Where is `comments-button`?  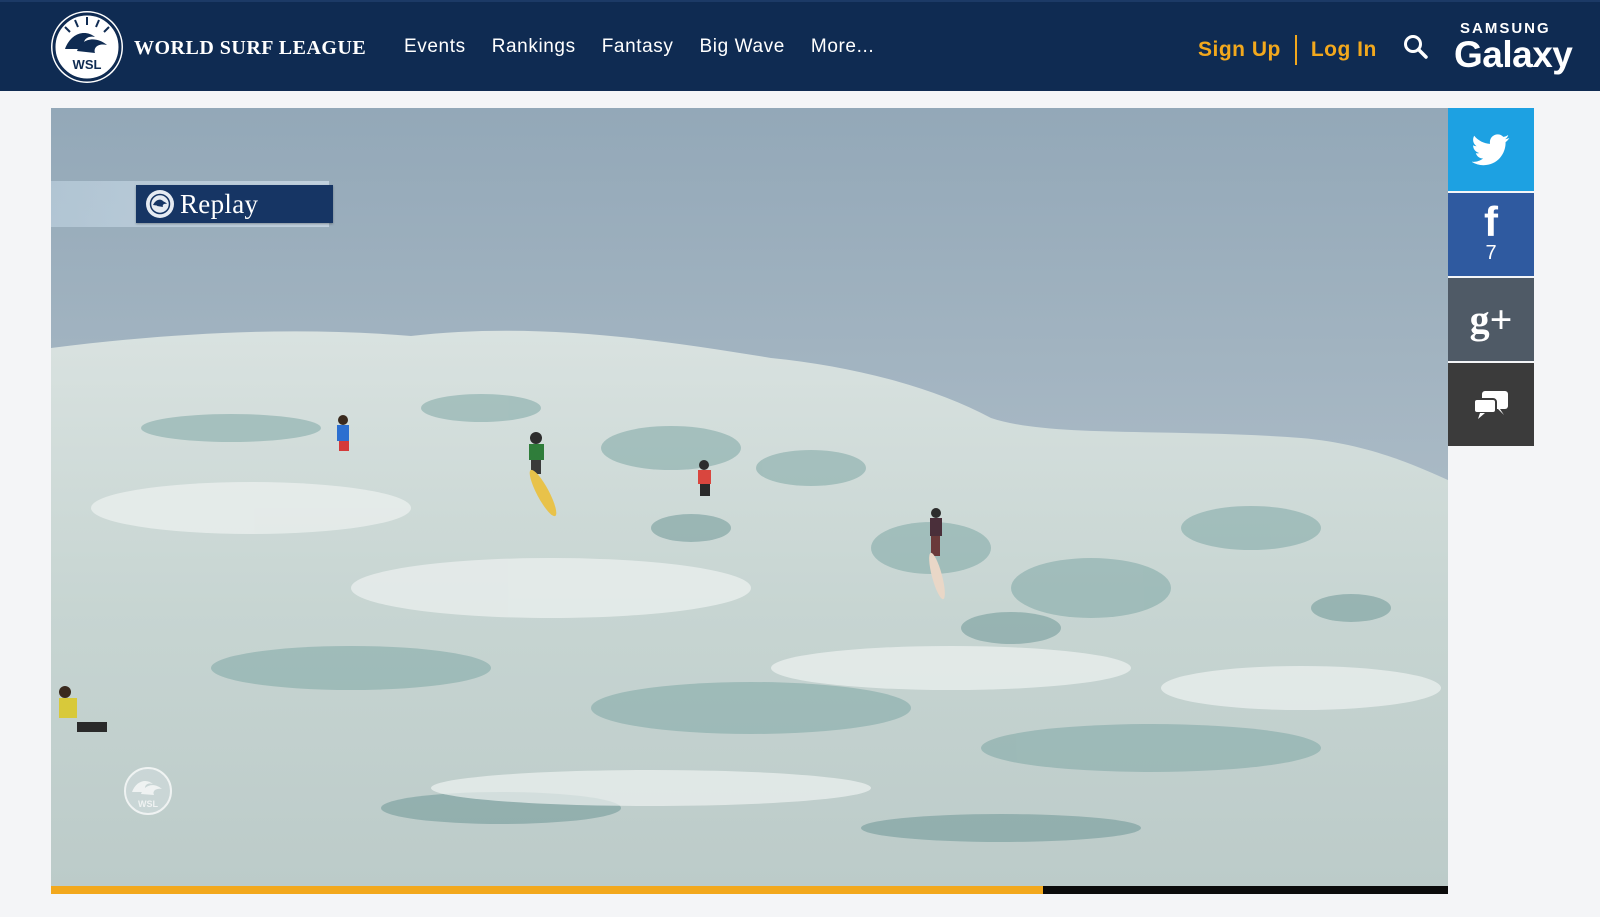 comments-button is located at coordinates (1491, 404).